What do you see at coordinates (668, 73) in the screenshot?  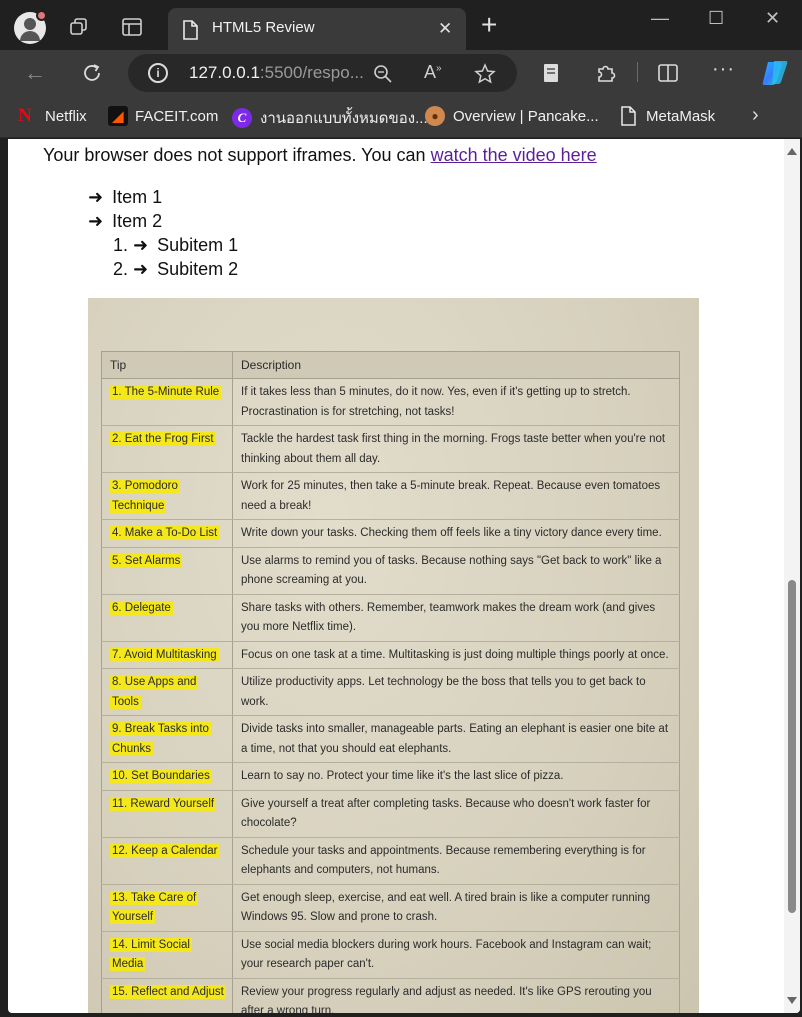 I see `split-screen-icon` at bounding box center [668, 73].